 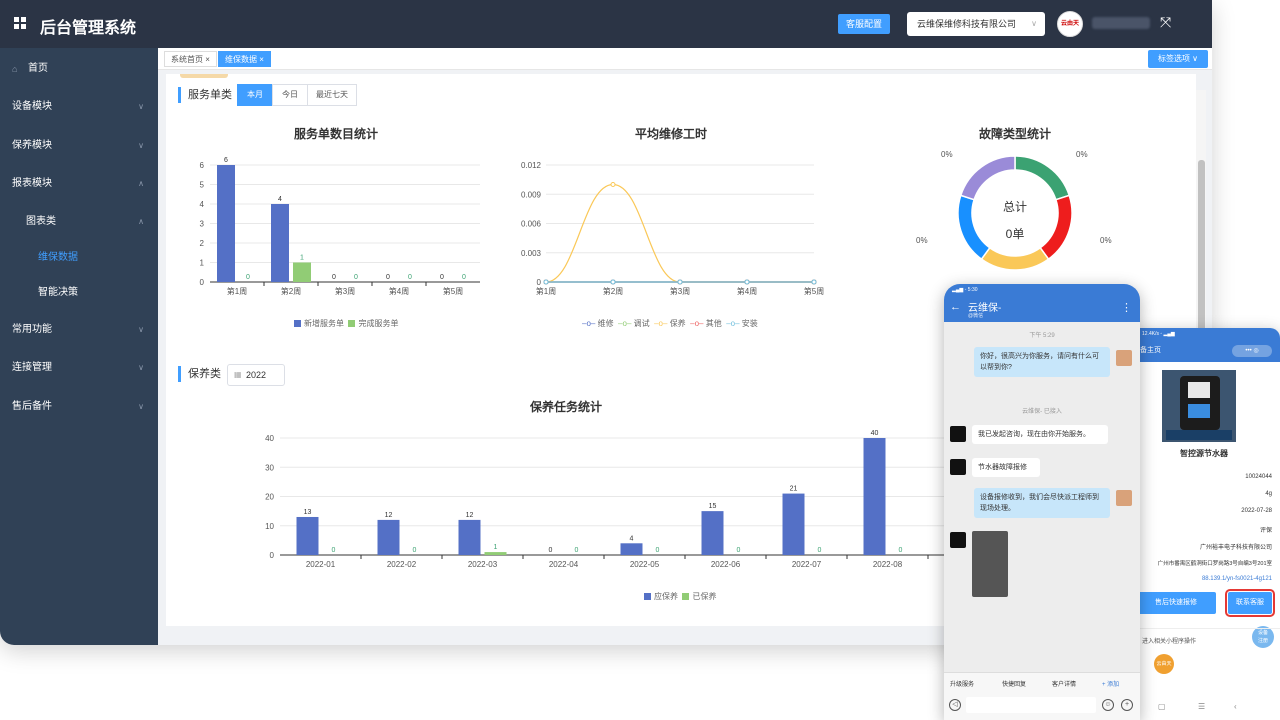 What do you see at coordinates (1070, 24) in the screenshot?
I see `avatar: 云由天` at bounding box center [1070, 24].